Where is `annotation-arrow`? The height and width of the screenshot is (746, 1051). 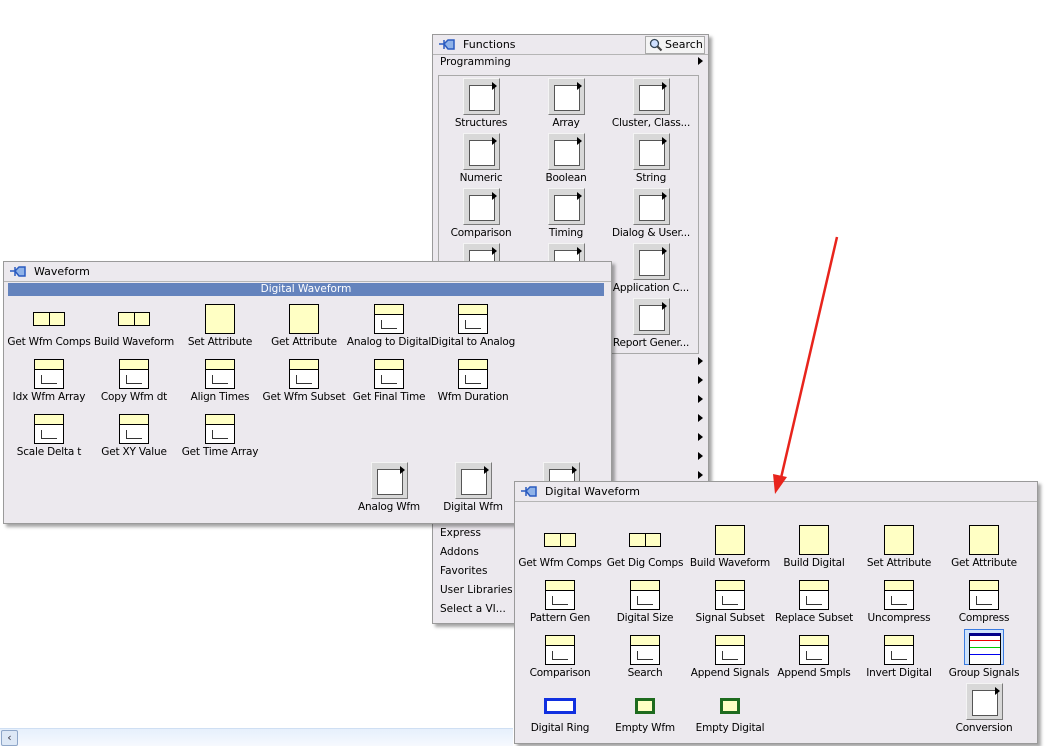 annotation-arrow is located at coordinates (806, 365).